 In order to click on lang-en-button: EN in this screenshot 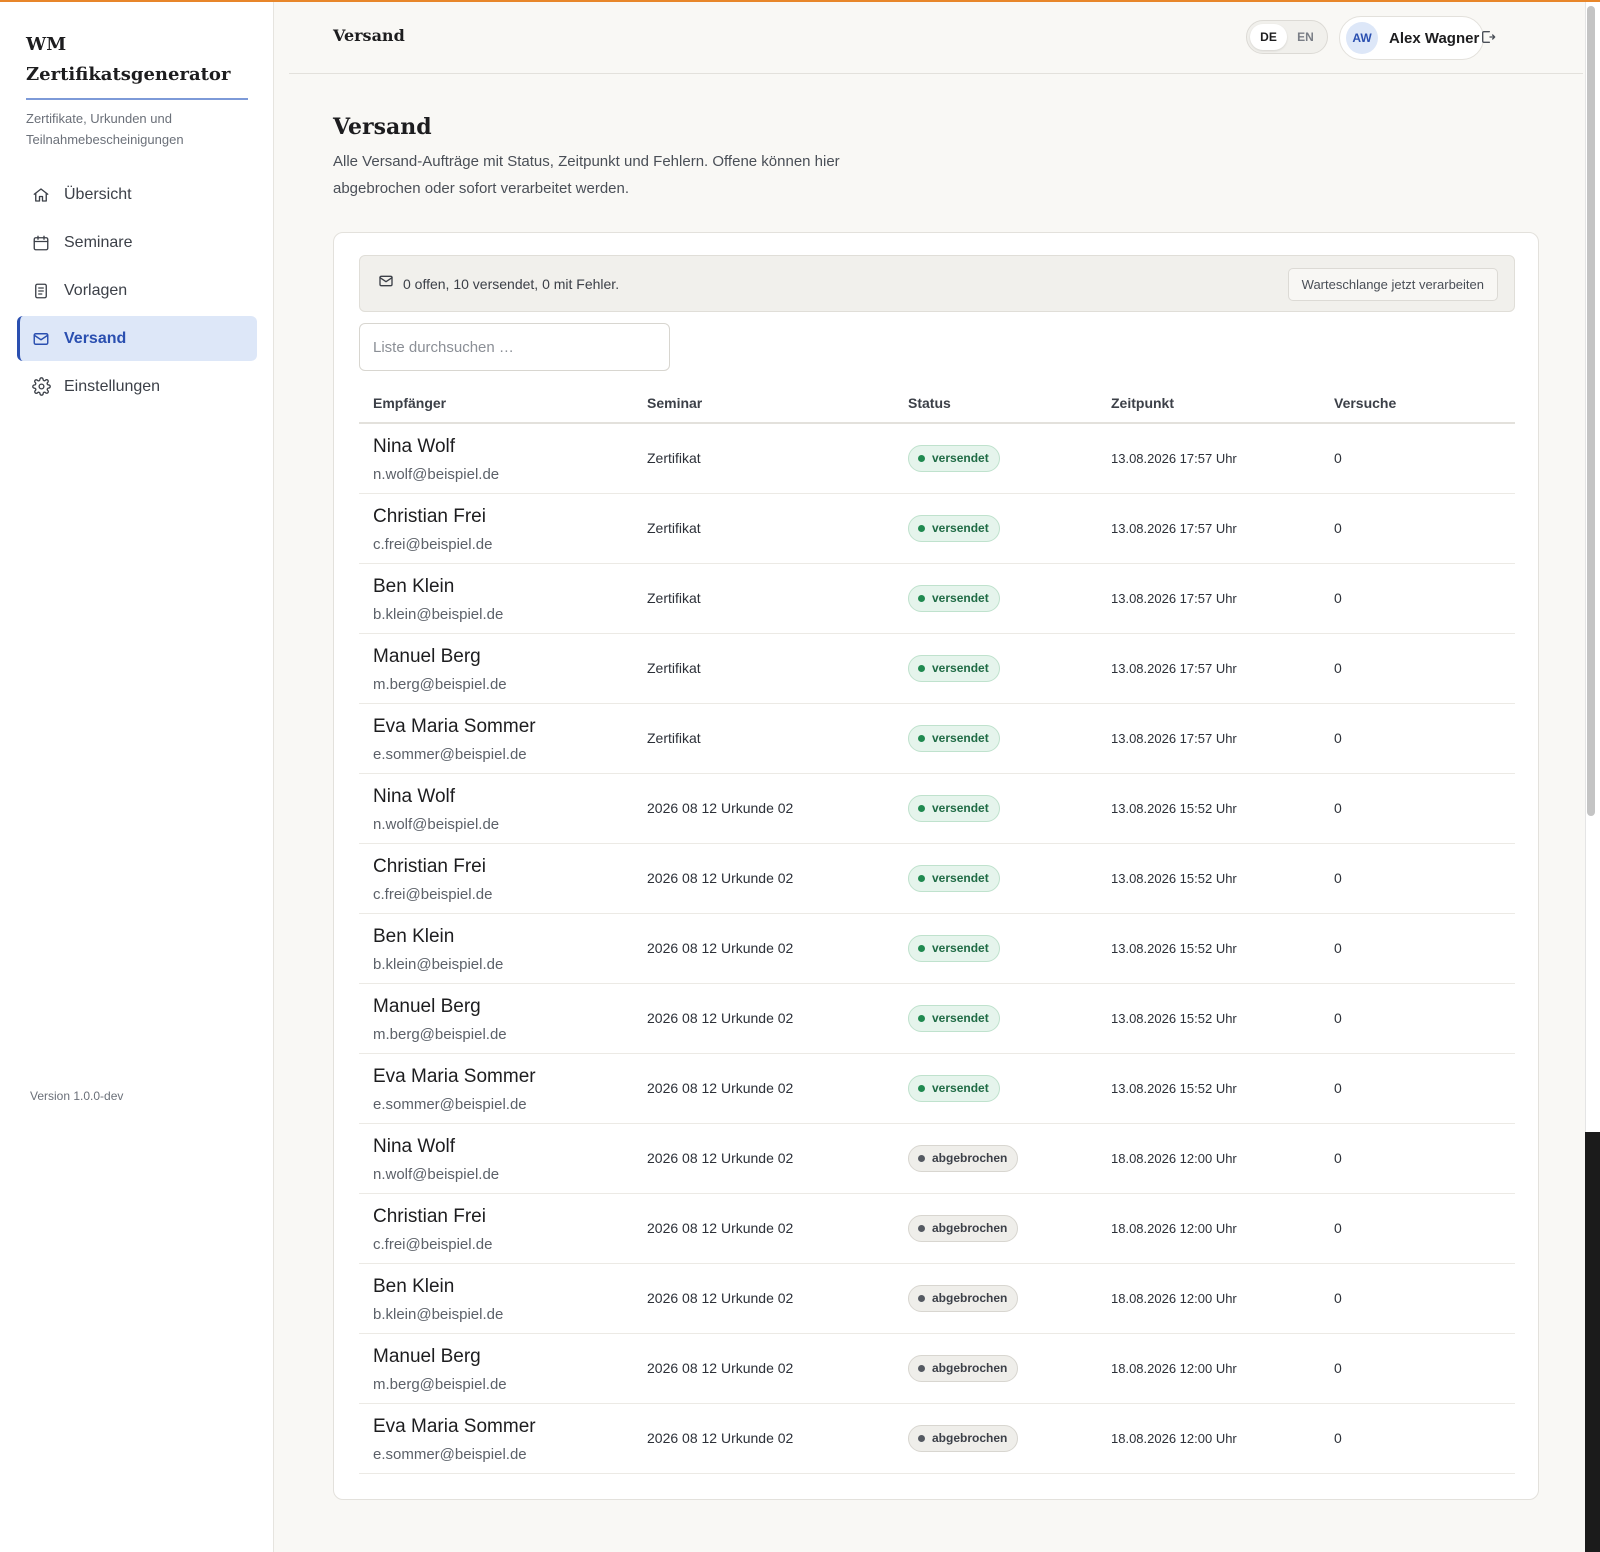, I will do `click(1305, 37)`.